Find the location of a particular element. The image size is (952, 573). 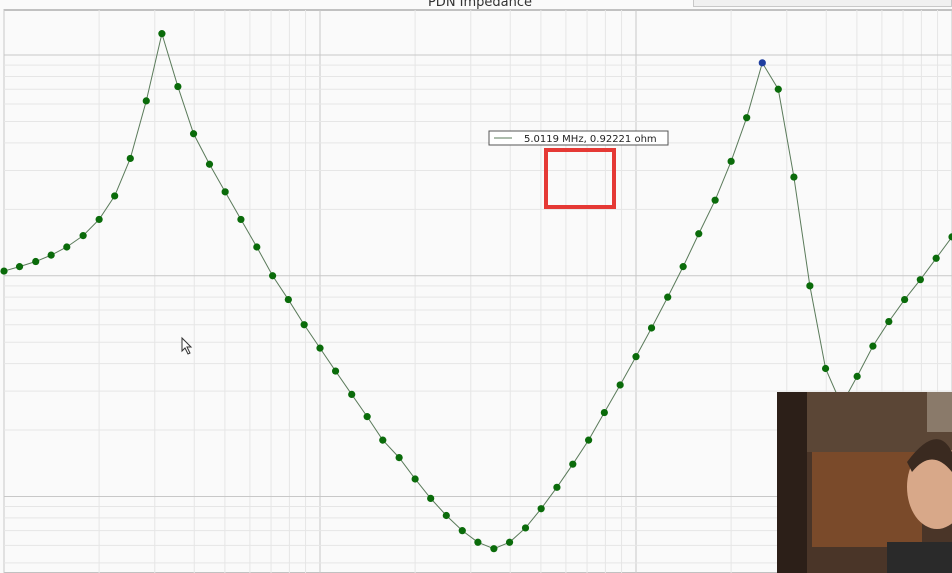

data-tooltip: 5.0119 MHz, 0.92221 ohm is located at coordinates (578, 138).